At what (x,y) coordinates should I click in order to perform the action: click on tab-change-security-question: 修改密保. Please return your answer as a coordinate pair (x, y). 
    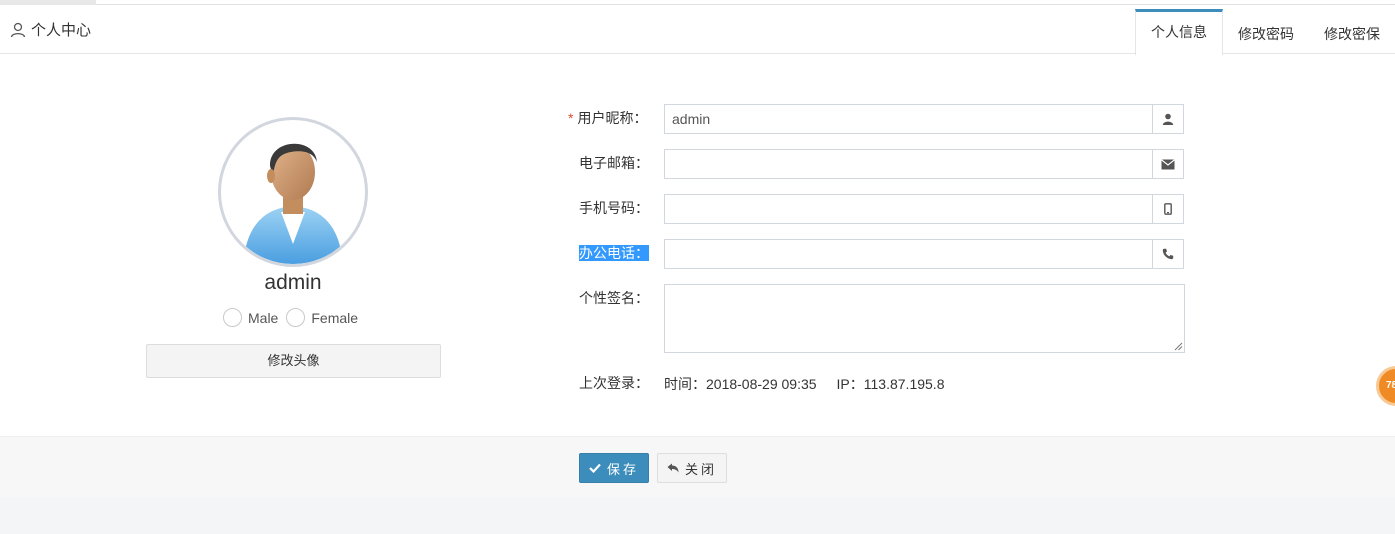
    Looking at the image, I should click on (1352, 31).